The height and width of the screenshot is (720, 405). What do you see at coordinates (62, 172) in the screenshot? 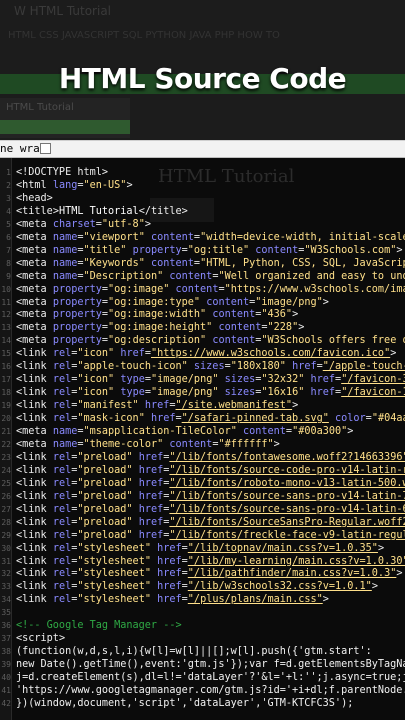
I see `code-line: <!DOCTYPE html>` at bounding box center [62, 172].